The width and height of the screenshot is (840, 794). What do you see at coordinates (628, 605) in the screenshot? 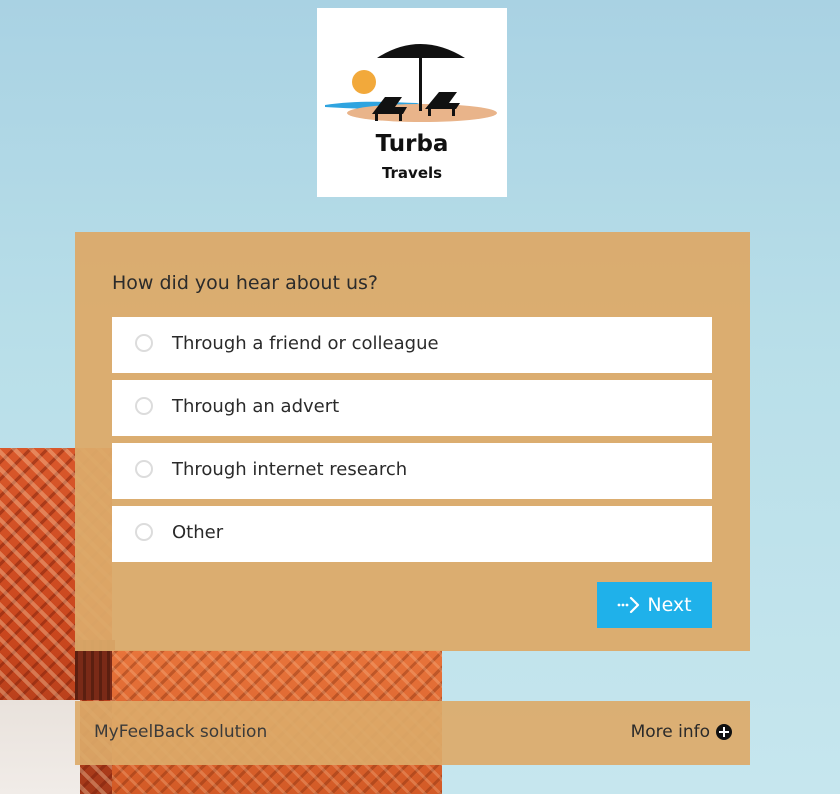
I see `dotted-arrow-right-icon` at bounding box center [628, 605].